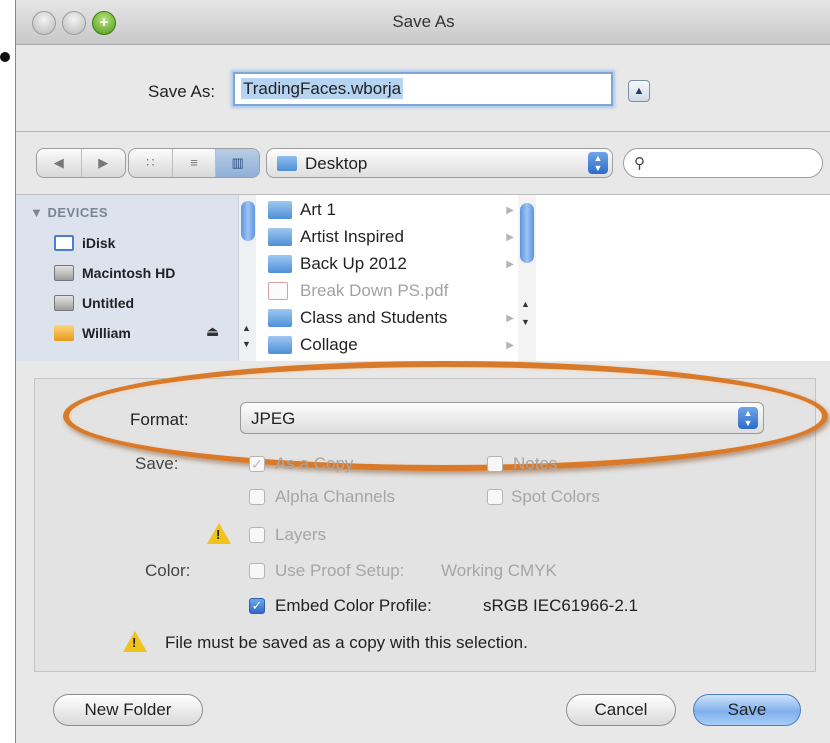 The width and height of the screenshot is (830, 743). What do you see at coordinates (329, 344) in the screenshot?
I see `file-name: Collage` at bounding box center [329, 344].